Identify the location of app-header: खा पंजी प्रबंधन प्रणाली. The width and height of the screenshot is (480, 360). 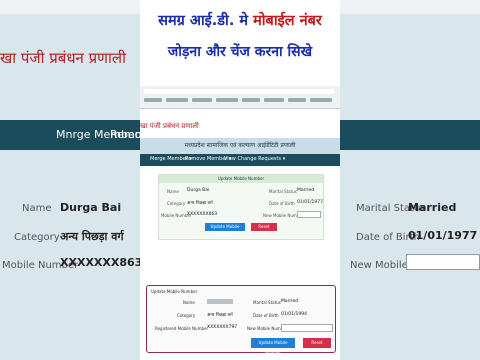
(240, 128).